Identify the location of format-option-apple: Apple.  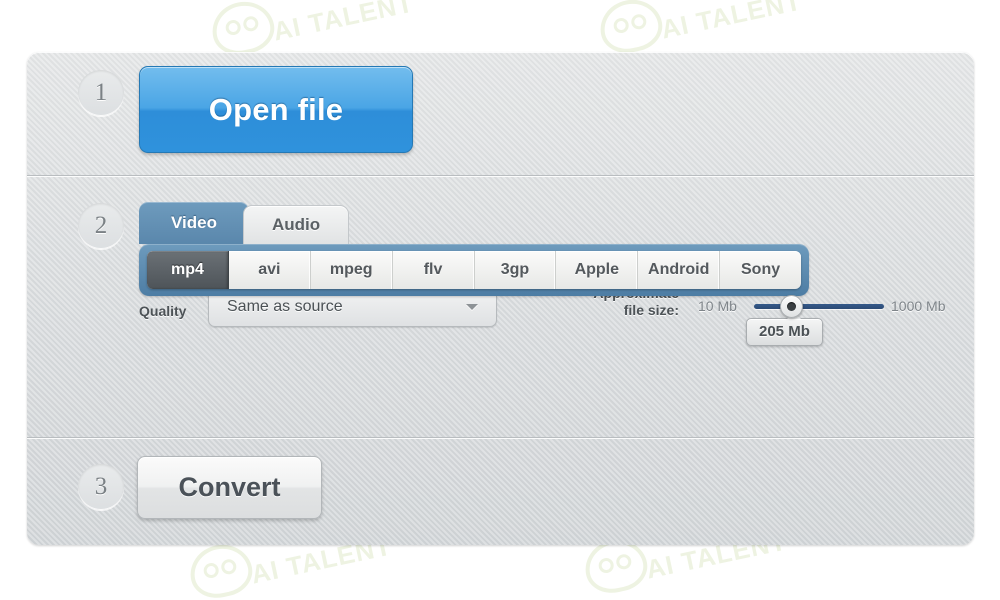
(597, 270).